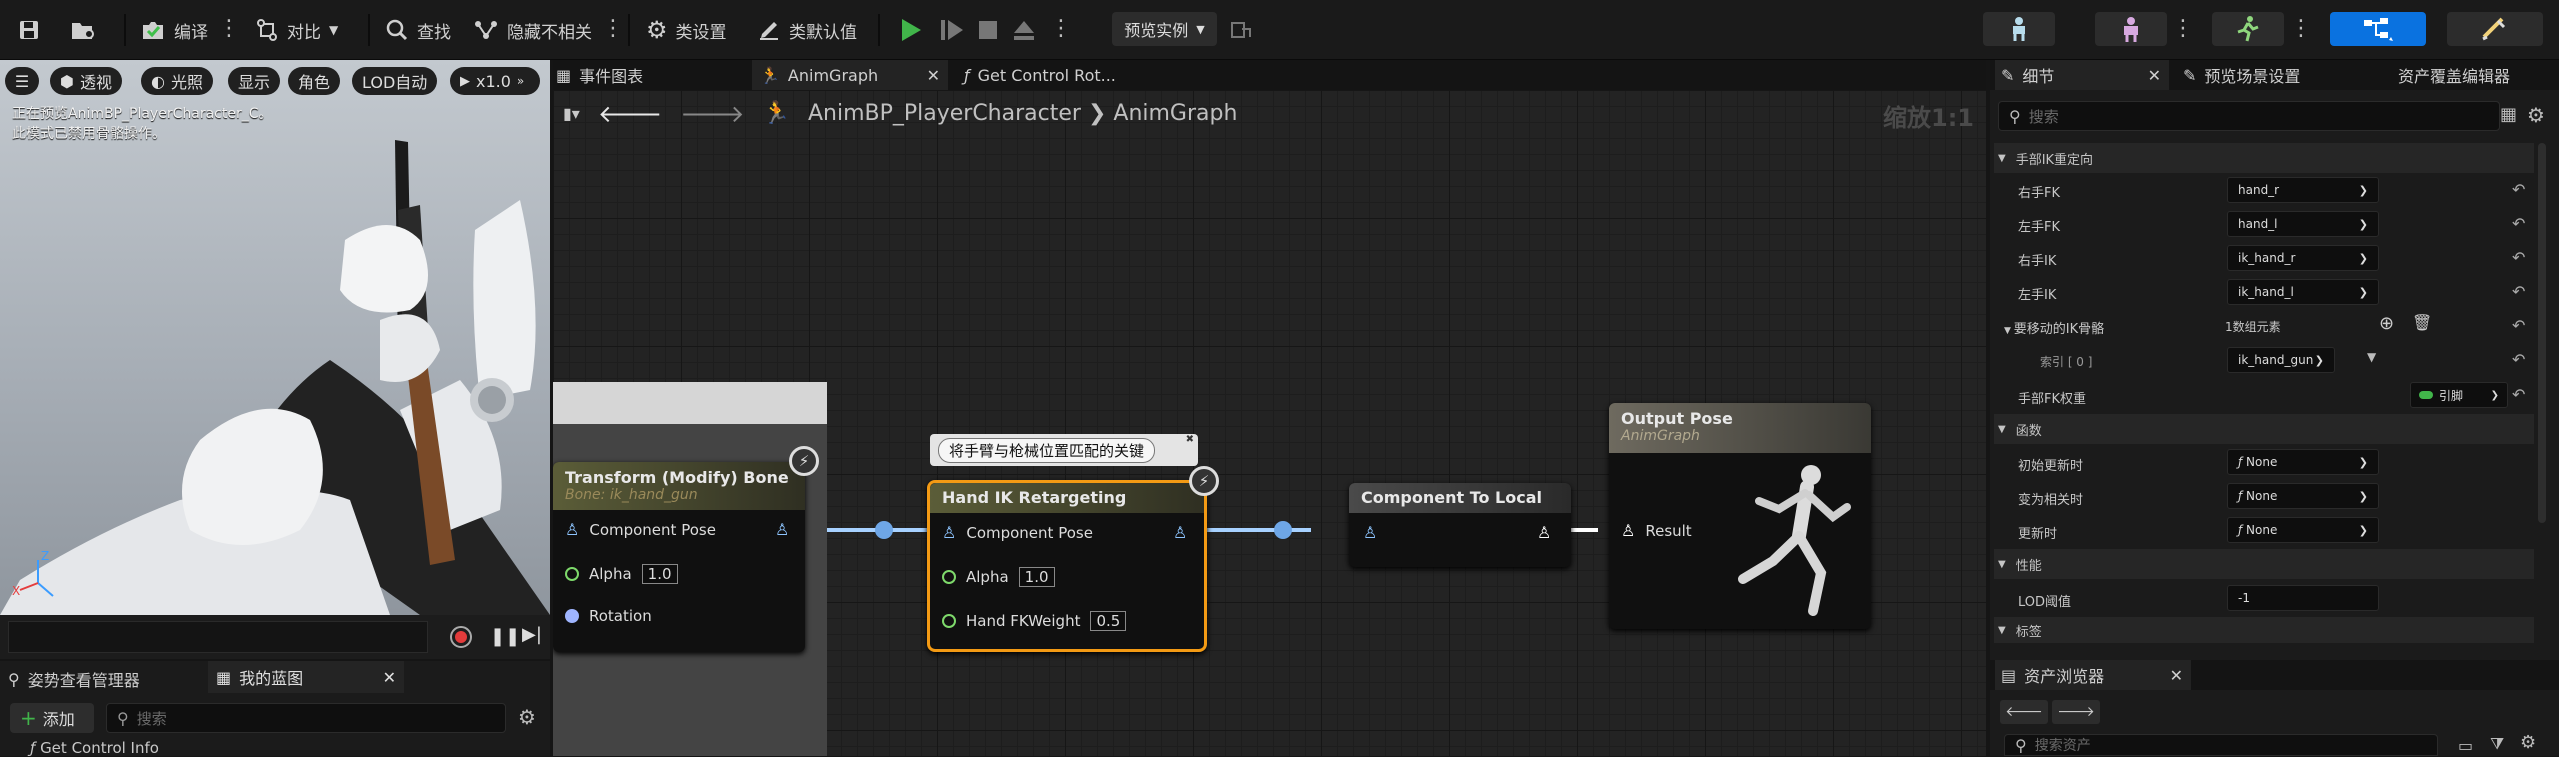  I want to click on browse-button, so click(83, 30).